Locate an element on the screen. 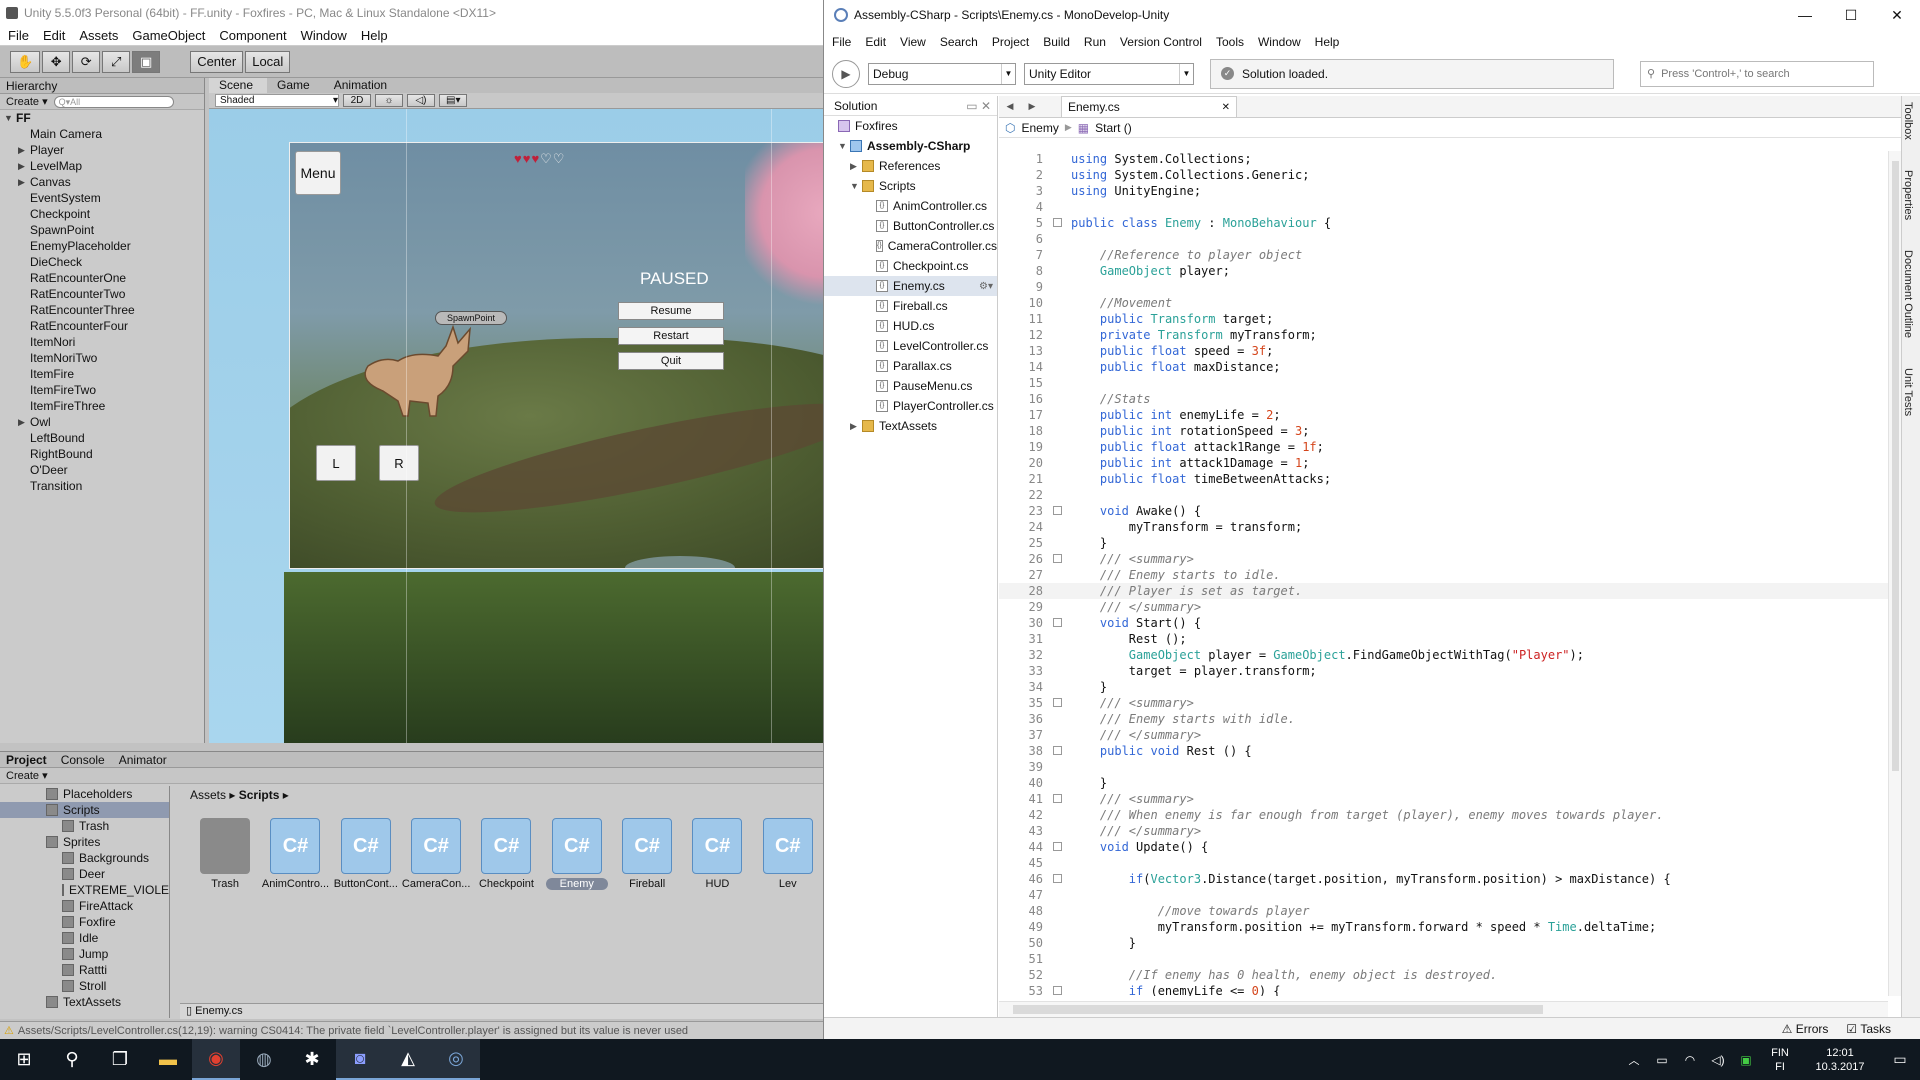 The height and width of the screenshot is (1080, 1920). md-menu-build: Build is located at coordinates (1056, 42).